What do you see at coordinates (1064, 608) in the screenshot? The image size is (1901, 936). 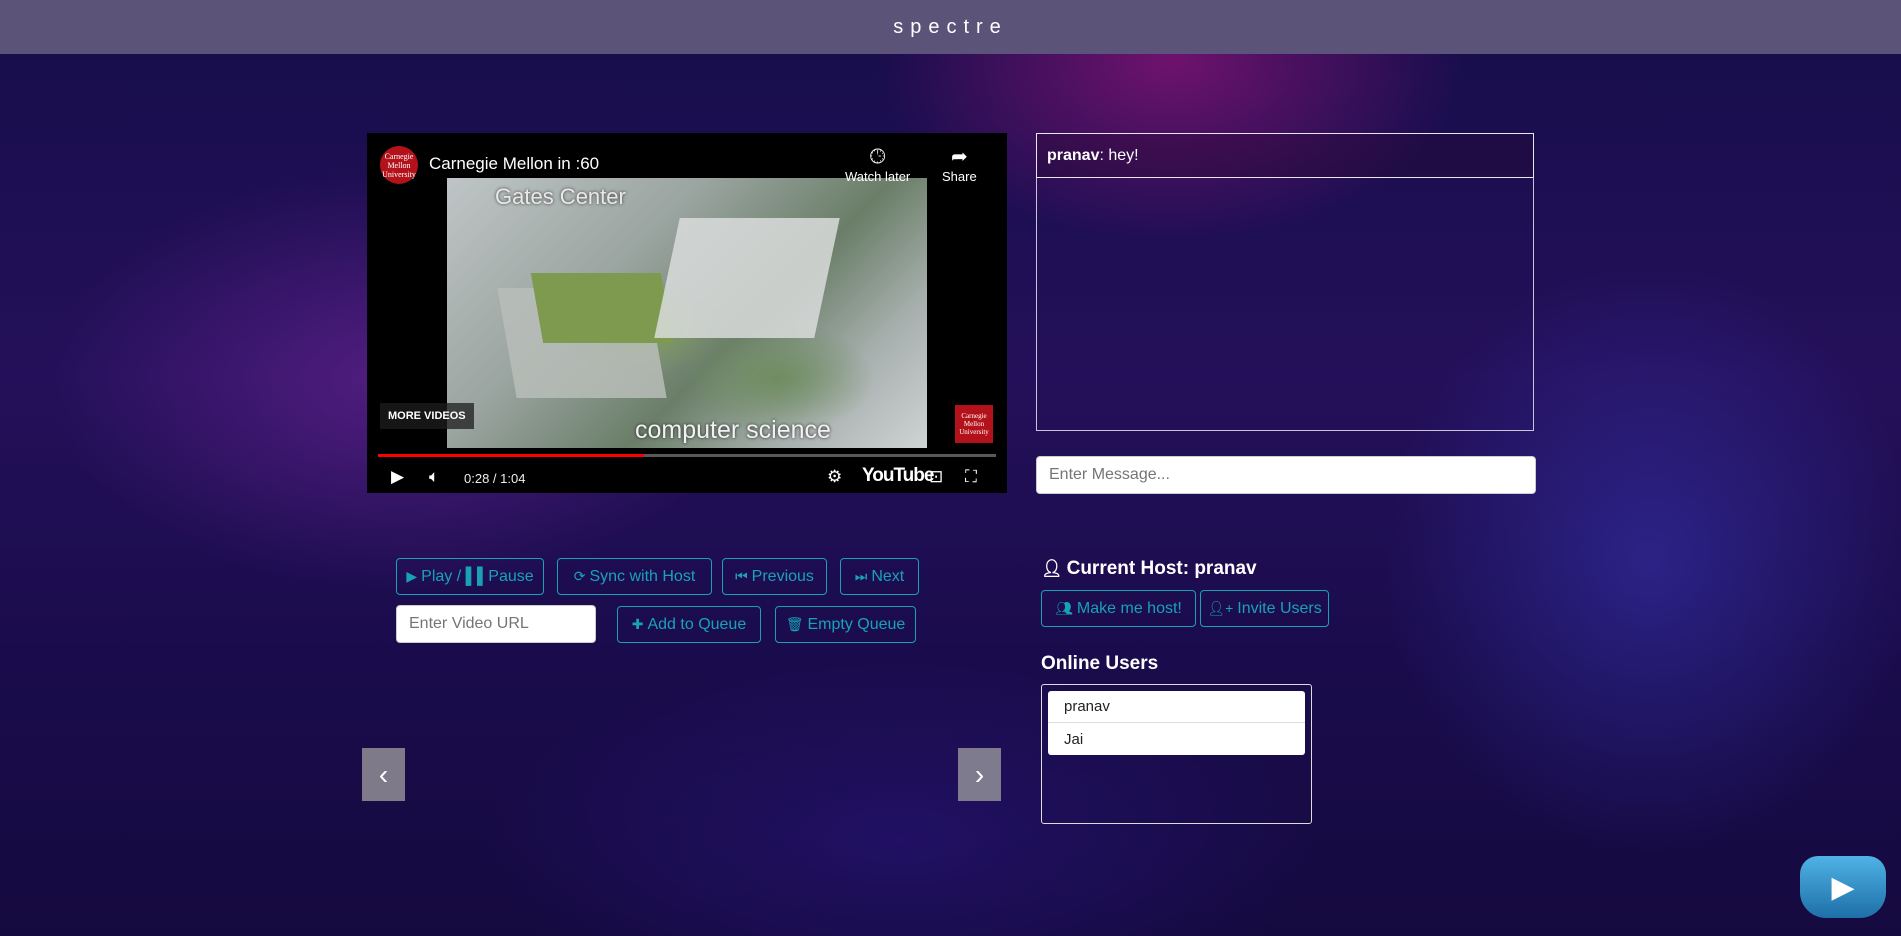 I see `users-icon: 👥︎` at bounding box center [1064, 608].